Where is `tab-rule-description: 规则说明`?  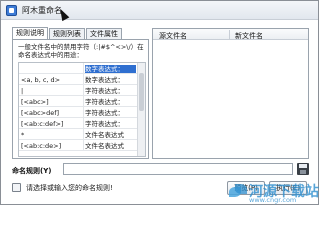 tab-rule-description: 规则说明 is located at coordinates (30, 33).